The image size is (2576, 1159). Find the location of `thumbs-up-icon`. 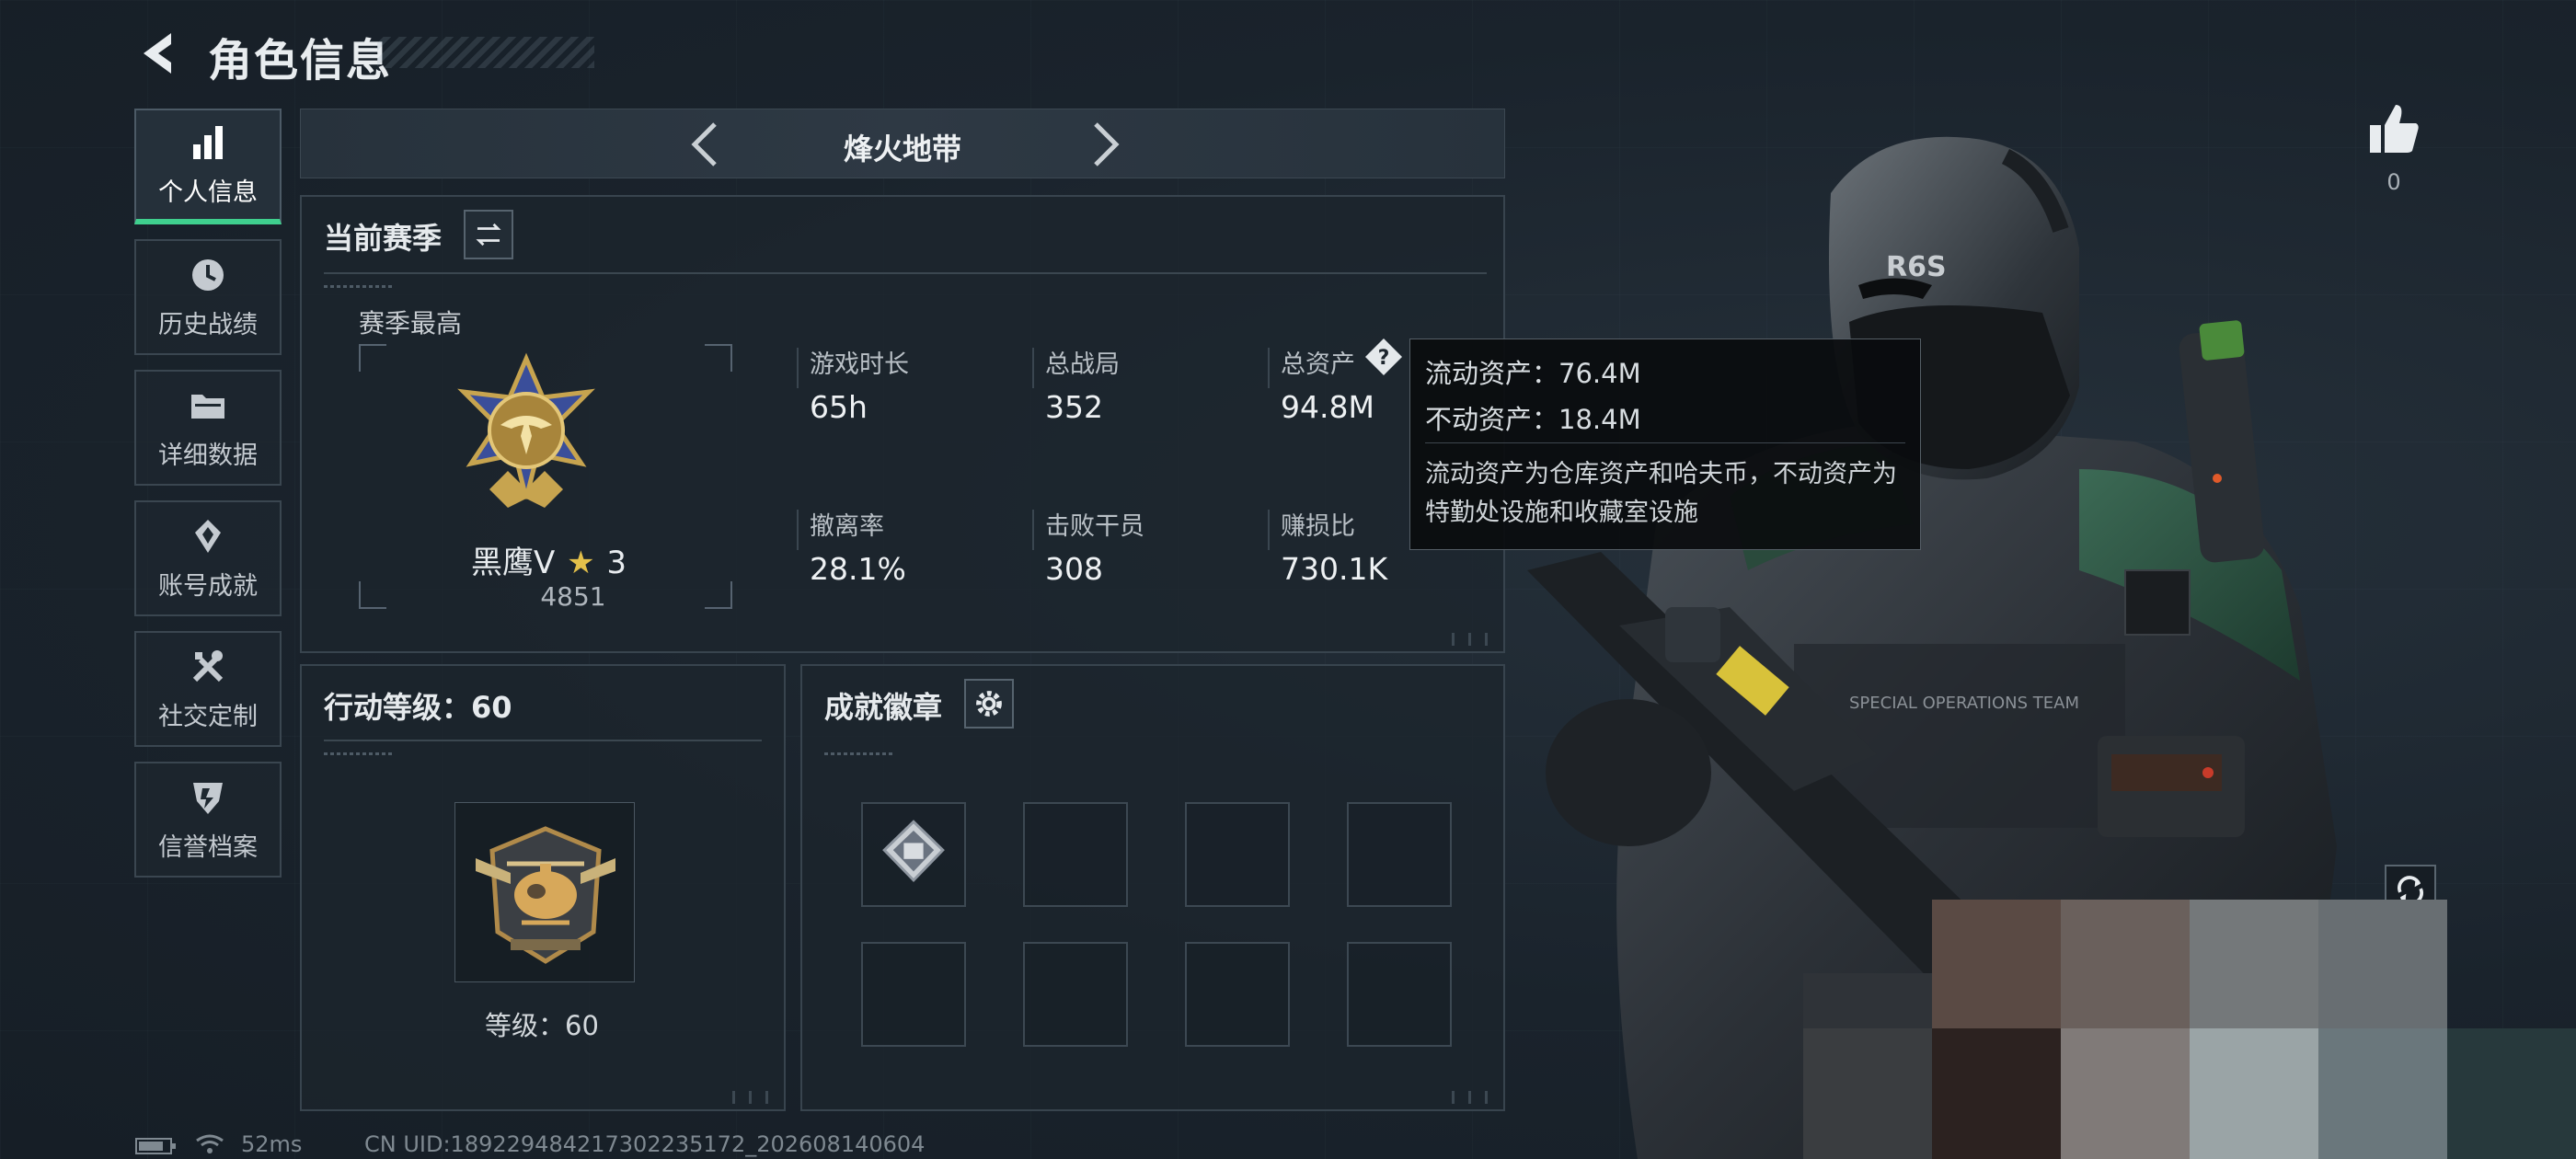

thumbs-up-icon is located at coordinates (2393, 128).